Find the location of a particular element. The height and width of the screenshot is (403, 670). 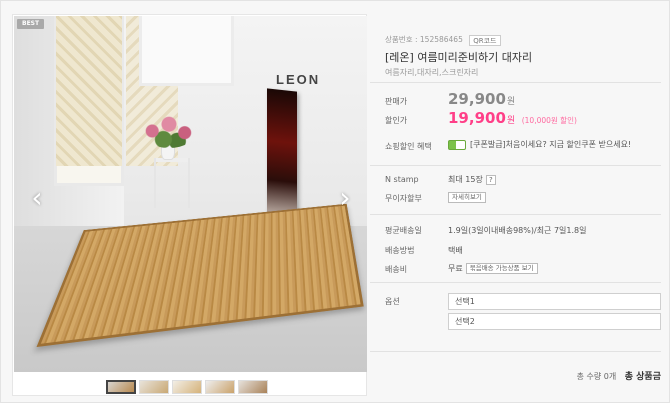

original-price: 29,900원 is located at coordinates (481, 99).